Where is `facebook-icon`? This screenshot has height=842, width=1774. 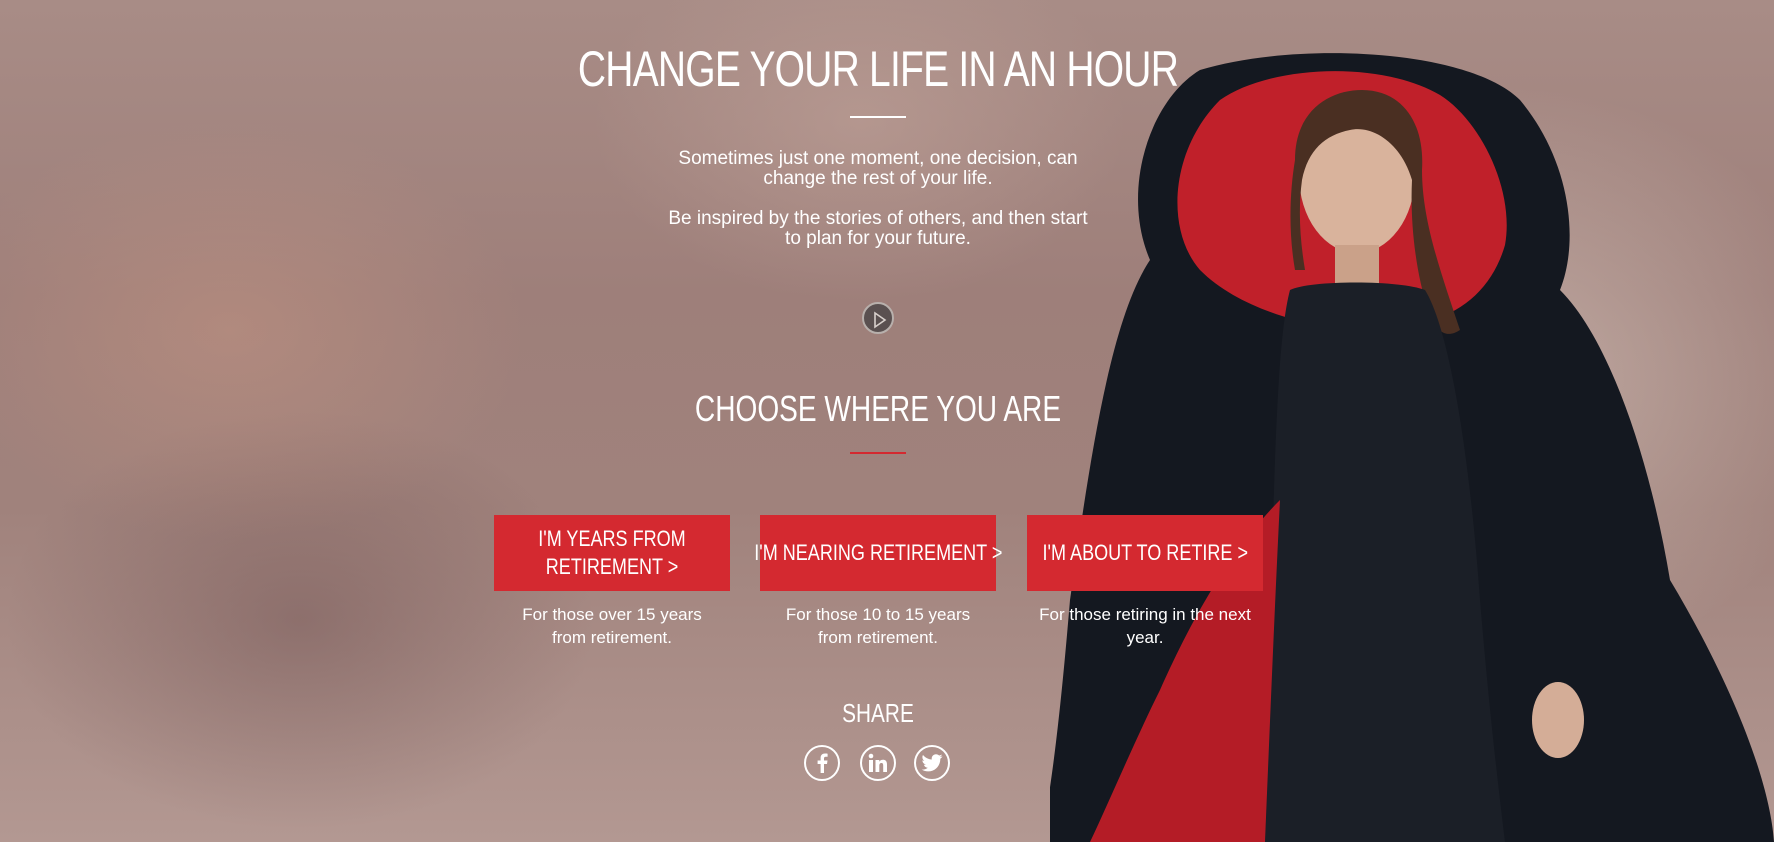
facebook-icon is located at coordinates (822, 763).